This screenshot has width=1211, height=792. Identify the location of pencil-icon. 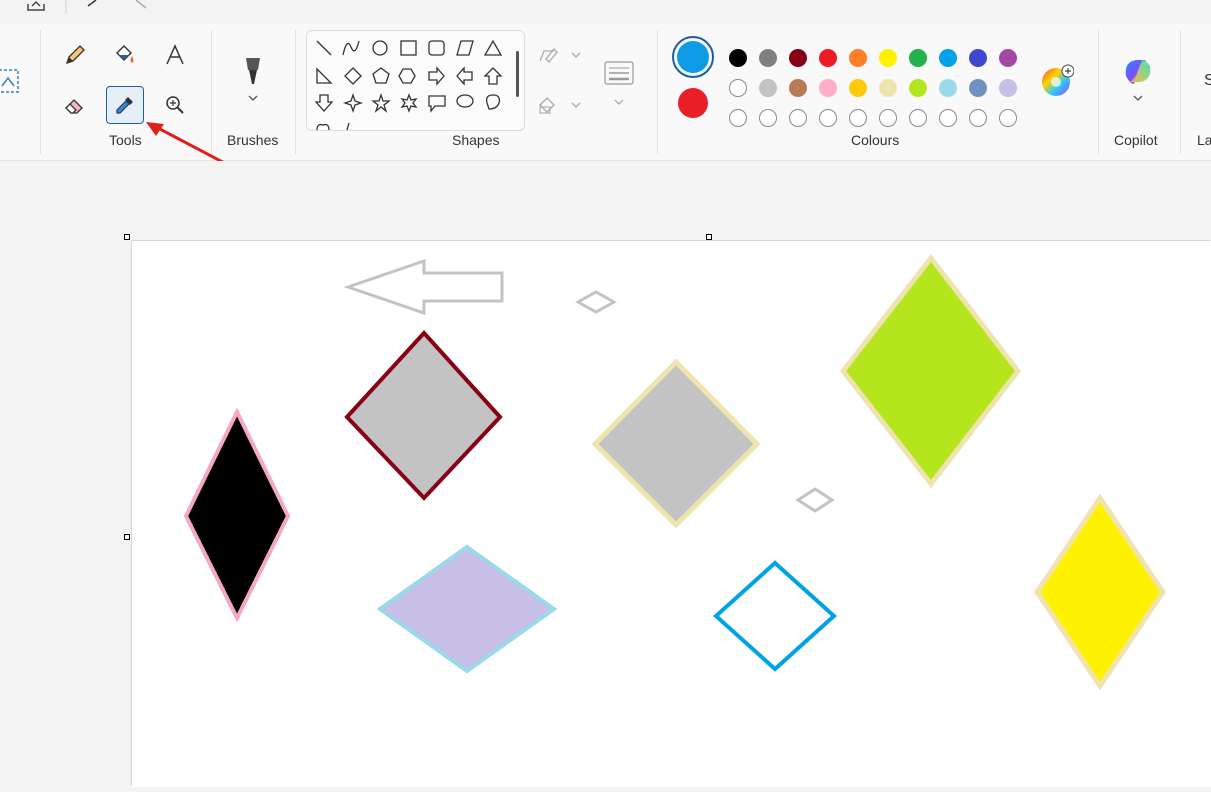
(75, 55).